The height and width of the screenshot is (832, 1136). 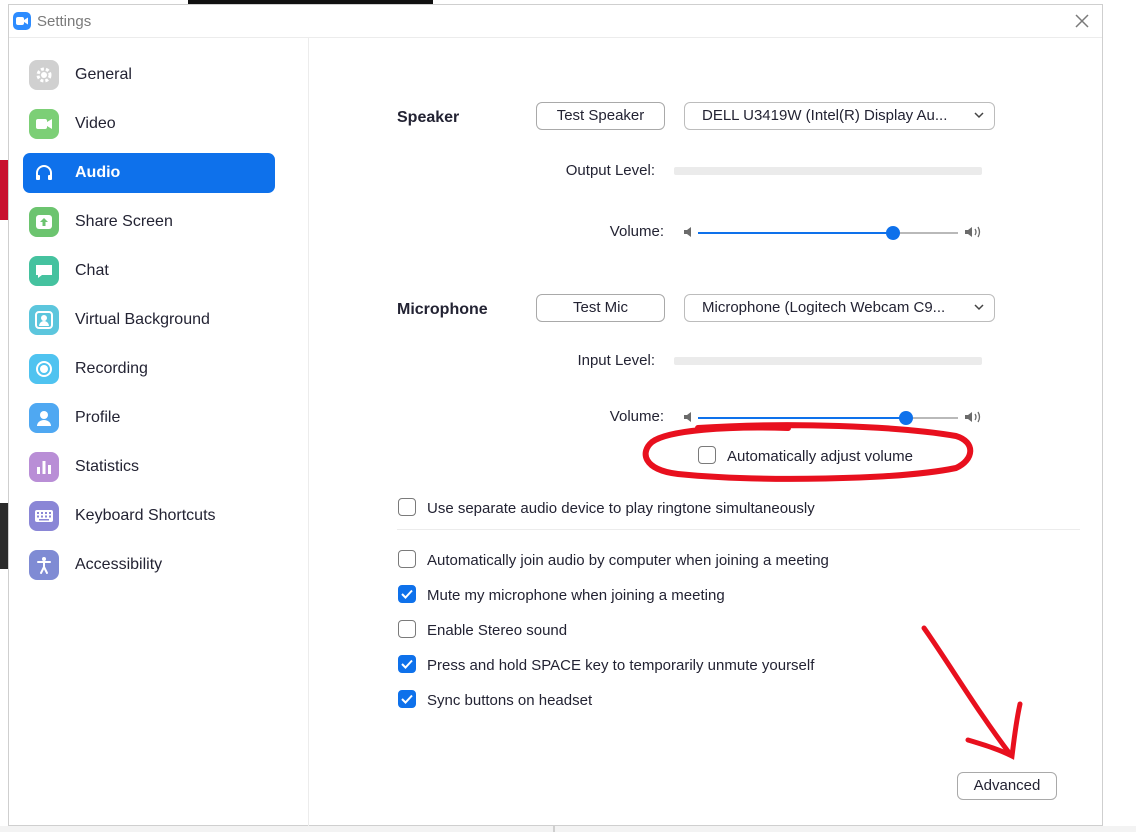 What do you see at coordinates (98, 417) in the screenshot?
I see `sidebar-item-label: Profile` at bounding box center [98, 417].